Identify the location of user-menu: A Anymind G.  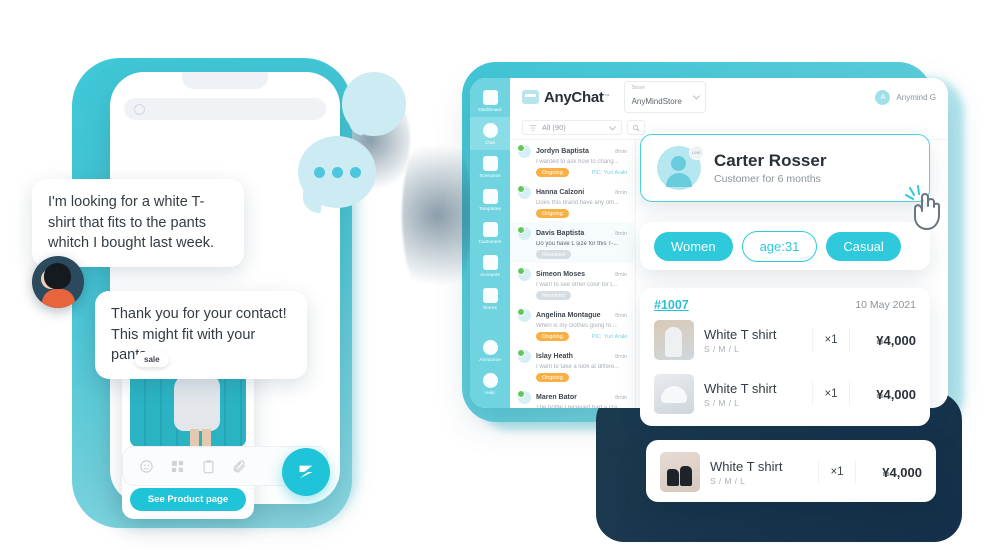
(905, 97).